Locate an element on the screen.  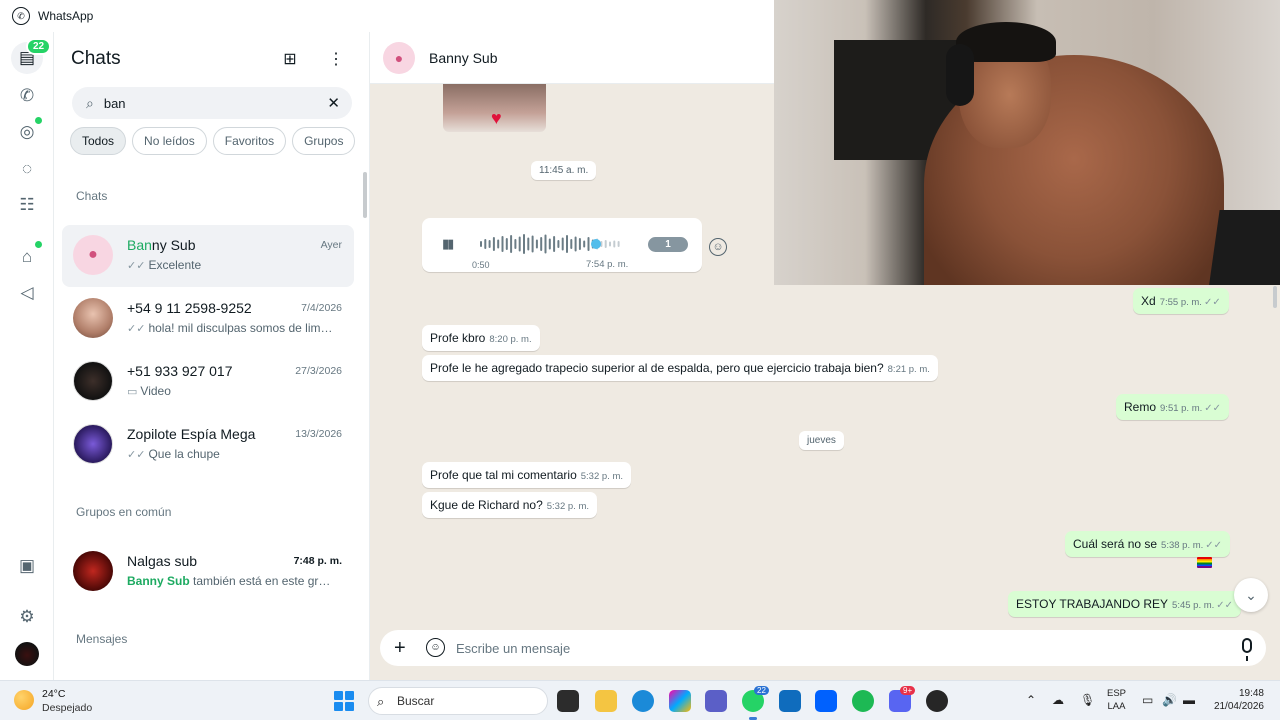
message-in: Kgue de Richard no? 5:32 p. m. is located at coordinates (509, 505).